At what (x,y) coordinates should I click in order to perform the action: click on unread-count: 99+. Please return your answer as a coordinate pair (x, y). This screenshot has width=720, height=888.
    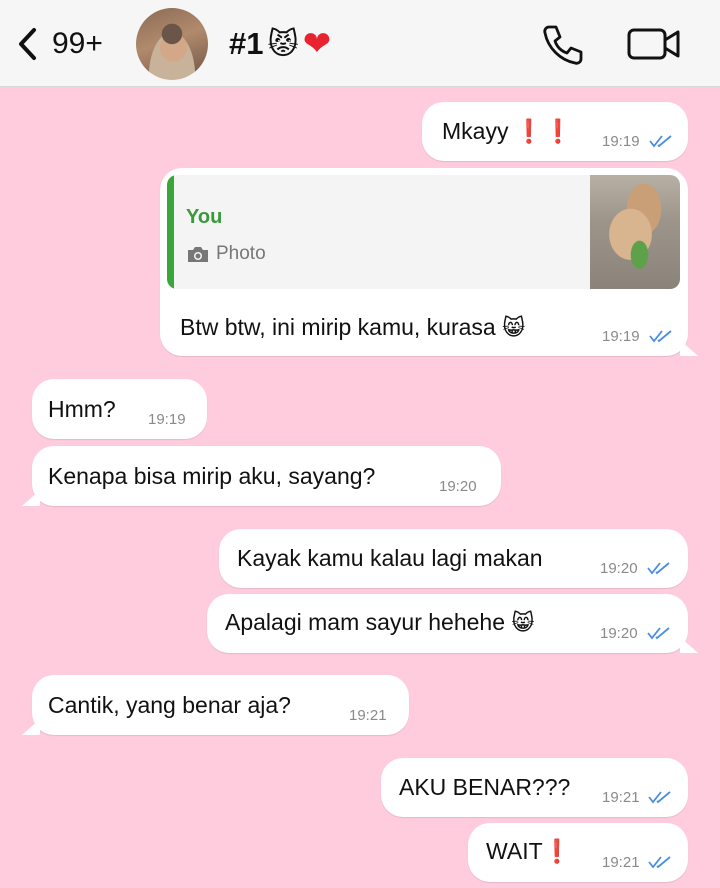
    Looking at the image, I should click on (77, 43).